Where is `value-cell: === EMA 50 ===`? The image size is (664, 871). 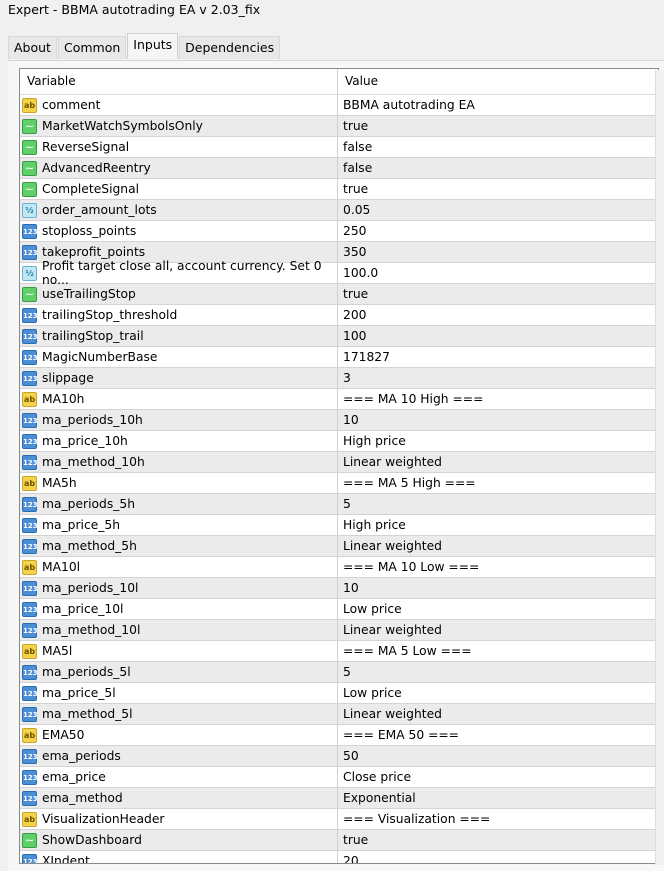
value-cell: === EMA 50 === is located at coordinates (498, 735).